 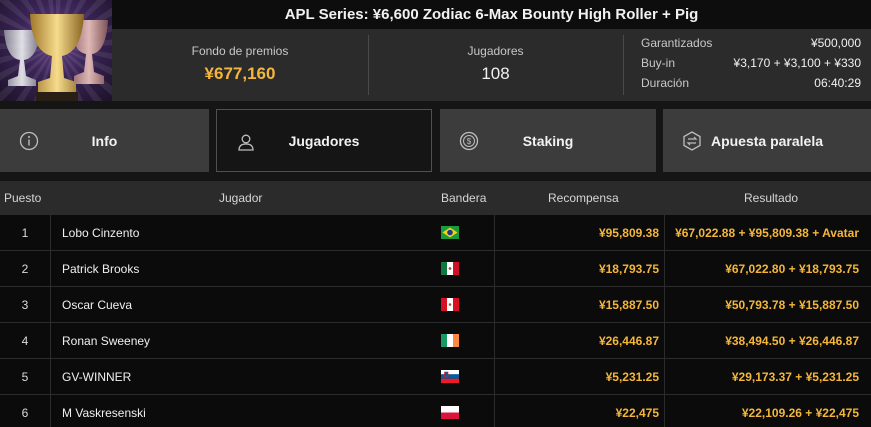 I want to click on row-player-name: Ronan Sweeney, so click(x=106, y=341).